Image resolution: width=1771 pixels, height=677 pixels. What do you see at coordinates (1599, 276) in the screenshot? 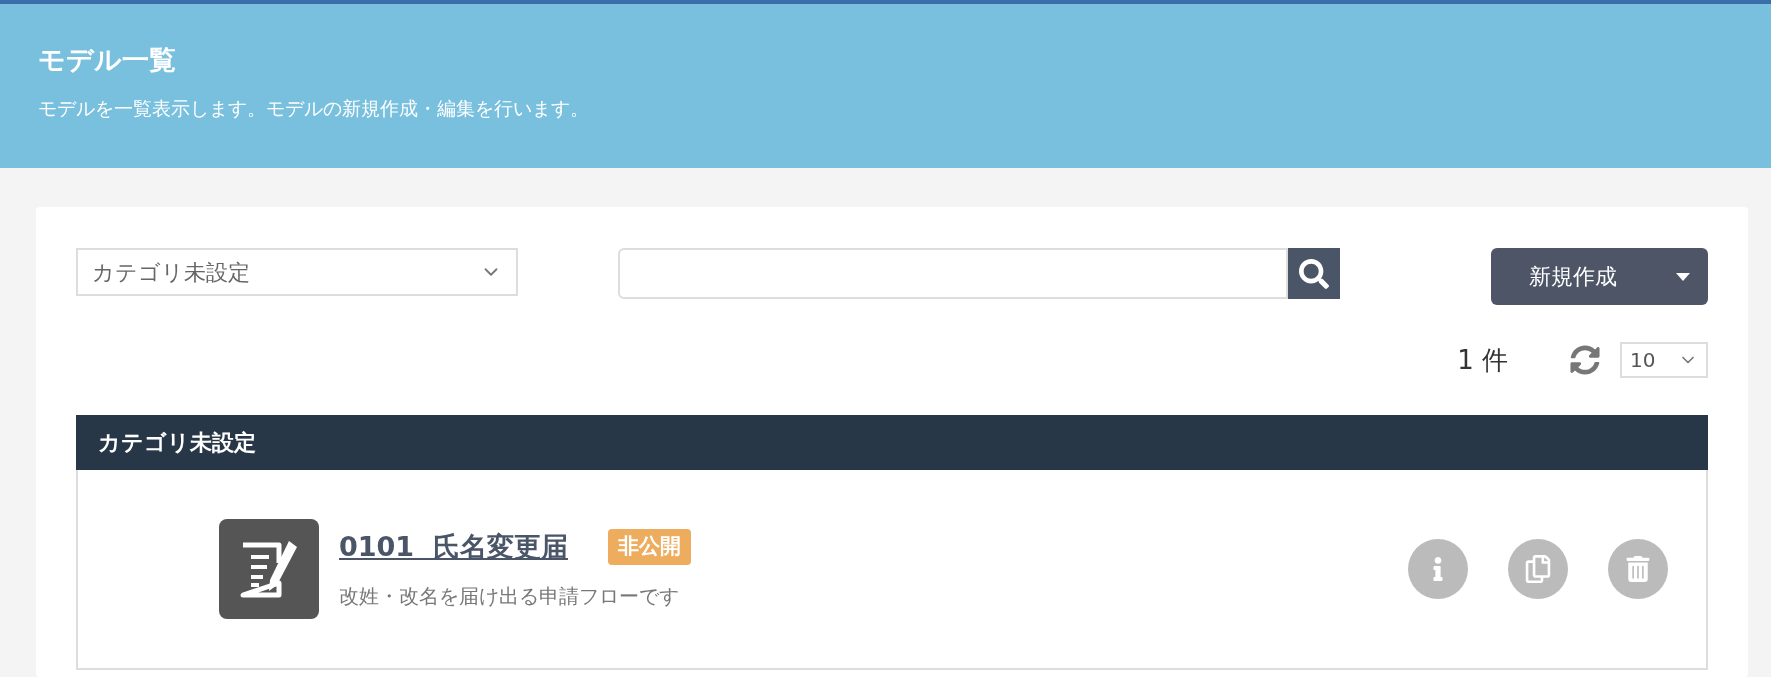
I see `new-button: 新規作成` at bounding box center [1599, 276].